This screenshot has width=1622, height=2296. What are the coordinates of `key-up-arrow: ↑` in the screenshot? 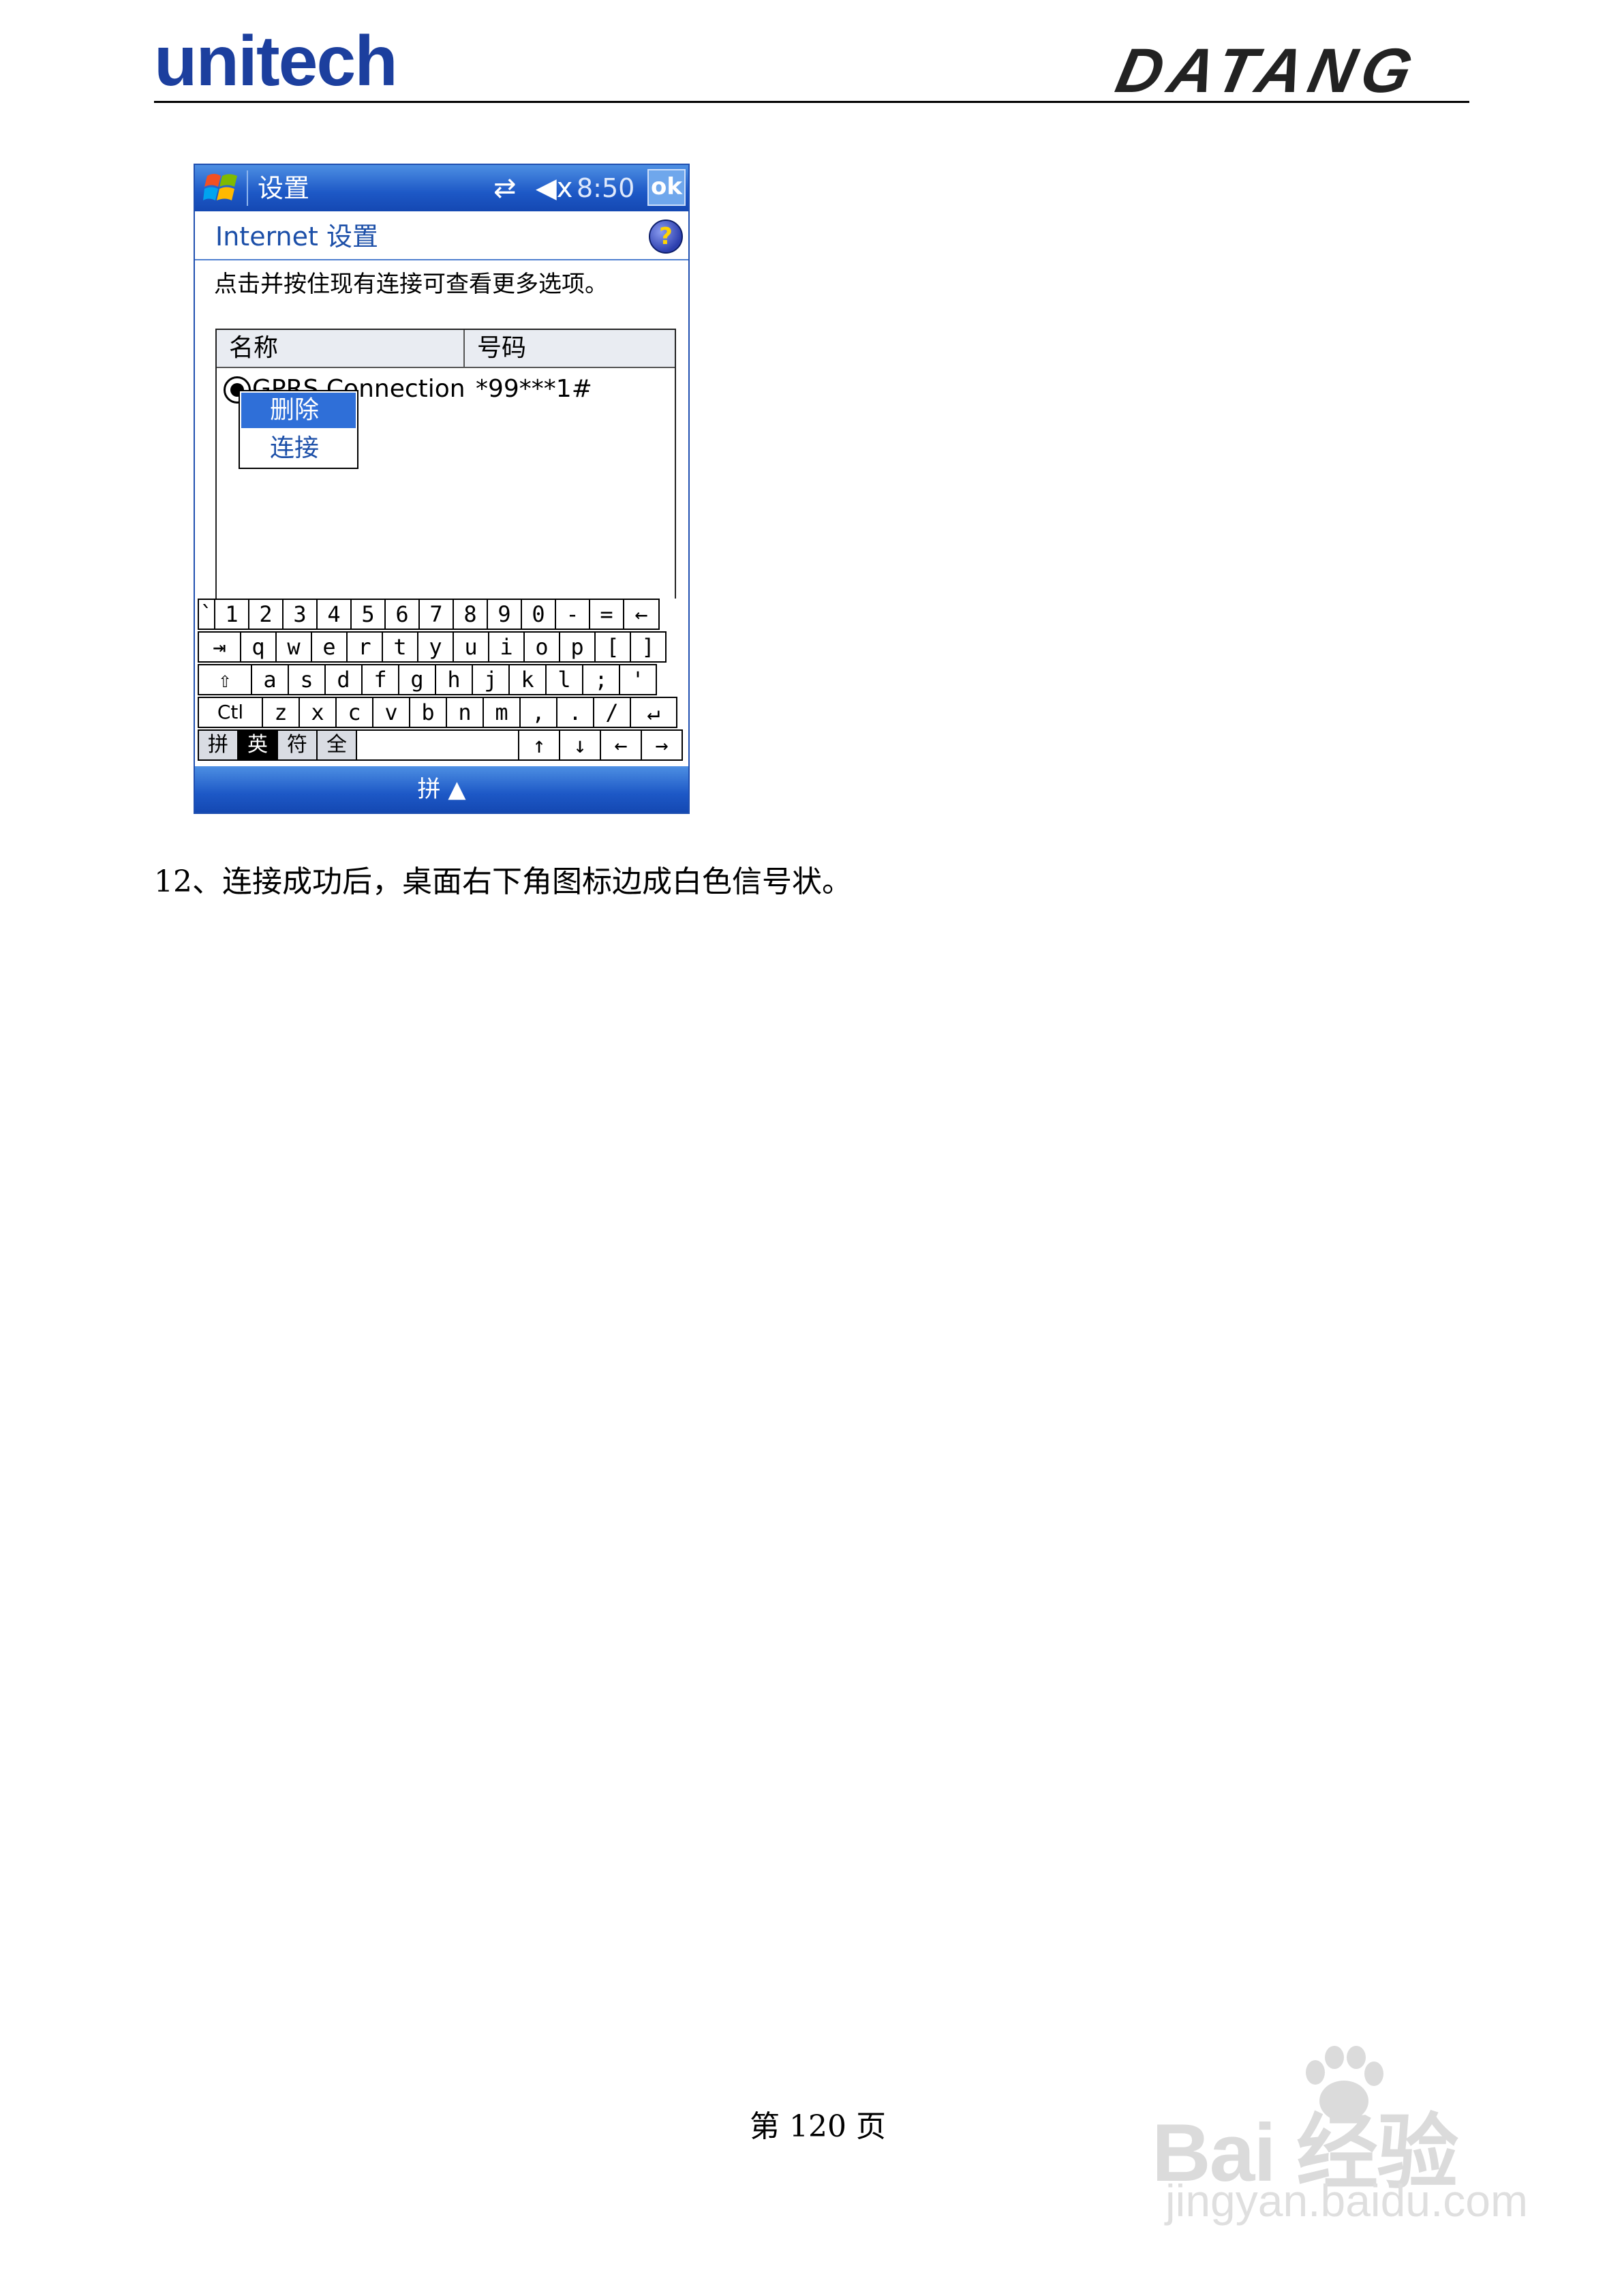 It's located at (539, 745).